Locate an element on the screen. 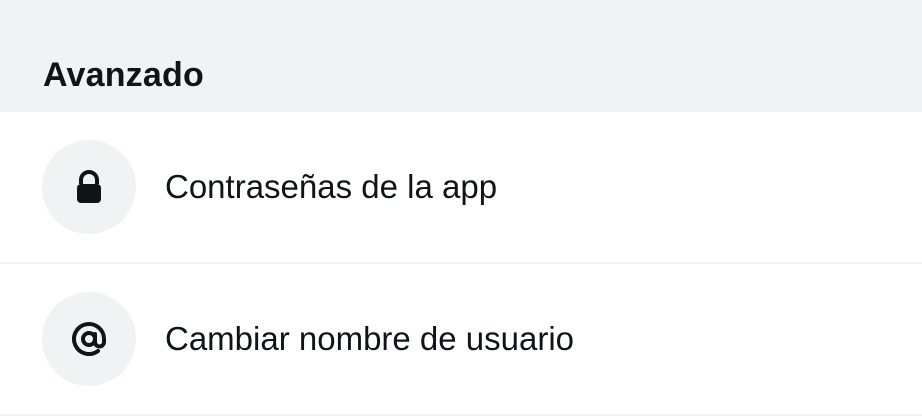  menu-item-label: Cambiar nombre de usuario is located at coordinates (370, 338).